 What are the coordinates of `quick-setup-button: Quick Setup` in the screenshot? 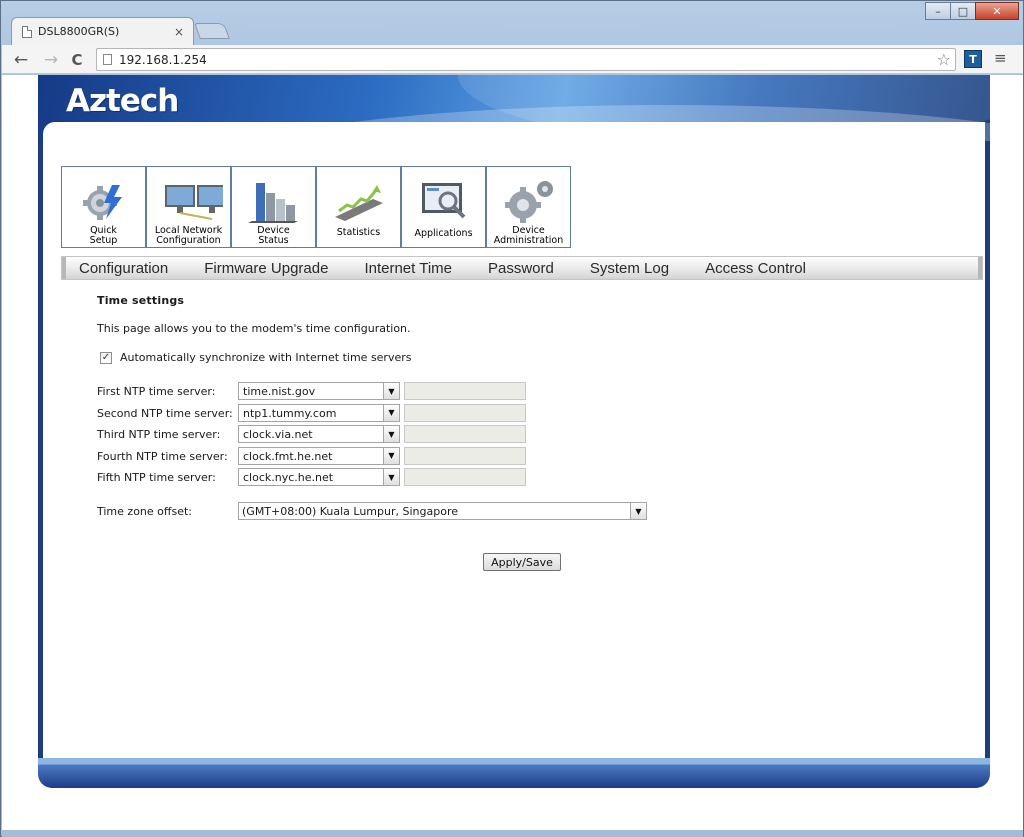 It's located at (103, 207).